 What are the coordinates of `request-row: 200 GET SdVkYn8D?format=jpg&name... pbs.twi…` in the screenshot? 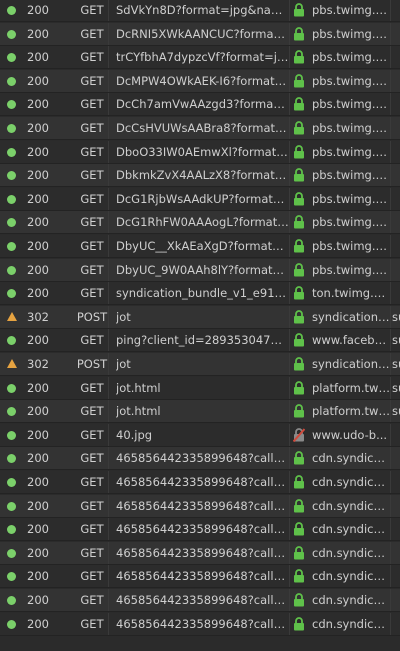 It's located at (200, 11).